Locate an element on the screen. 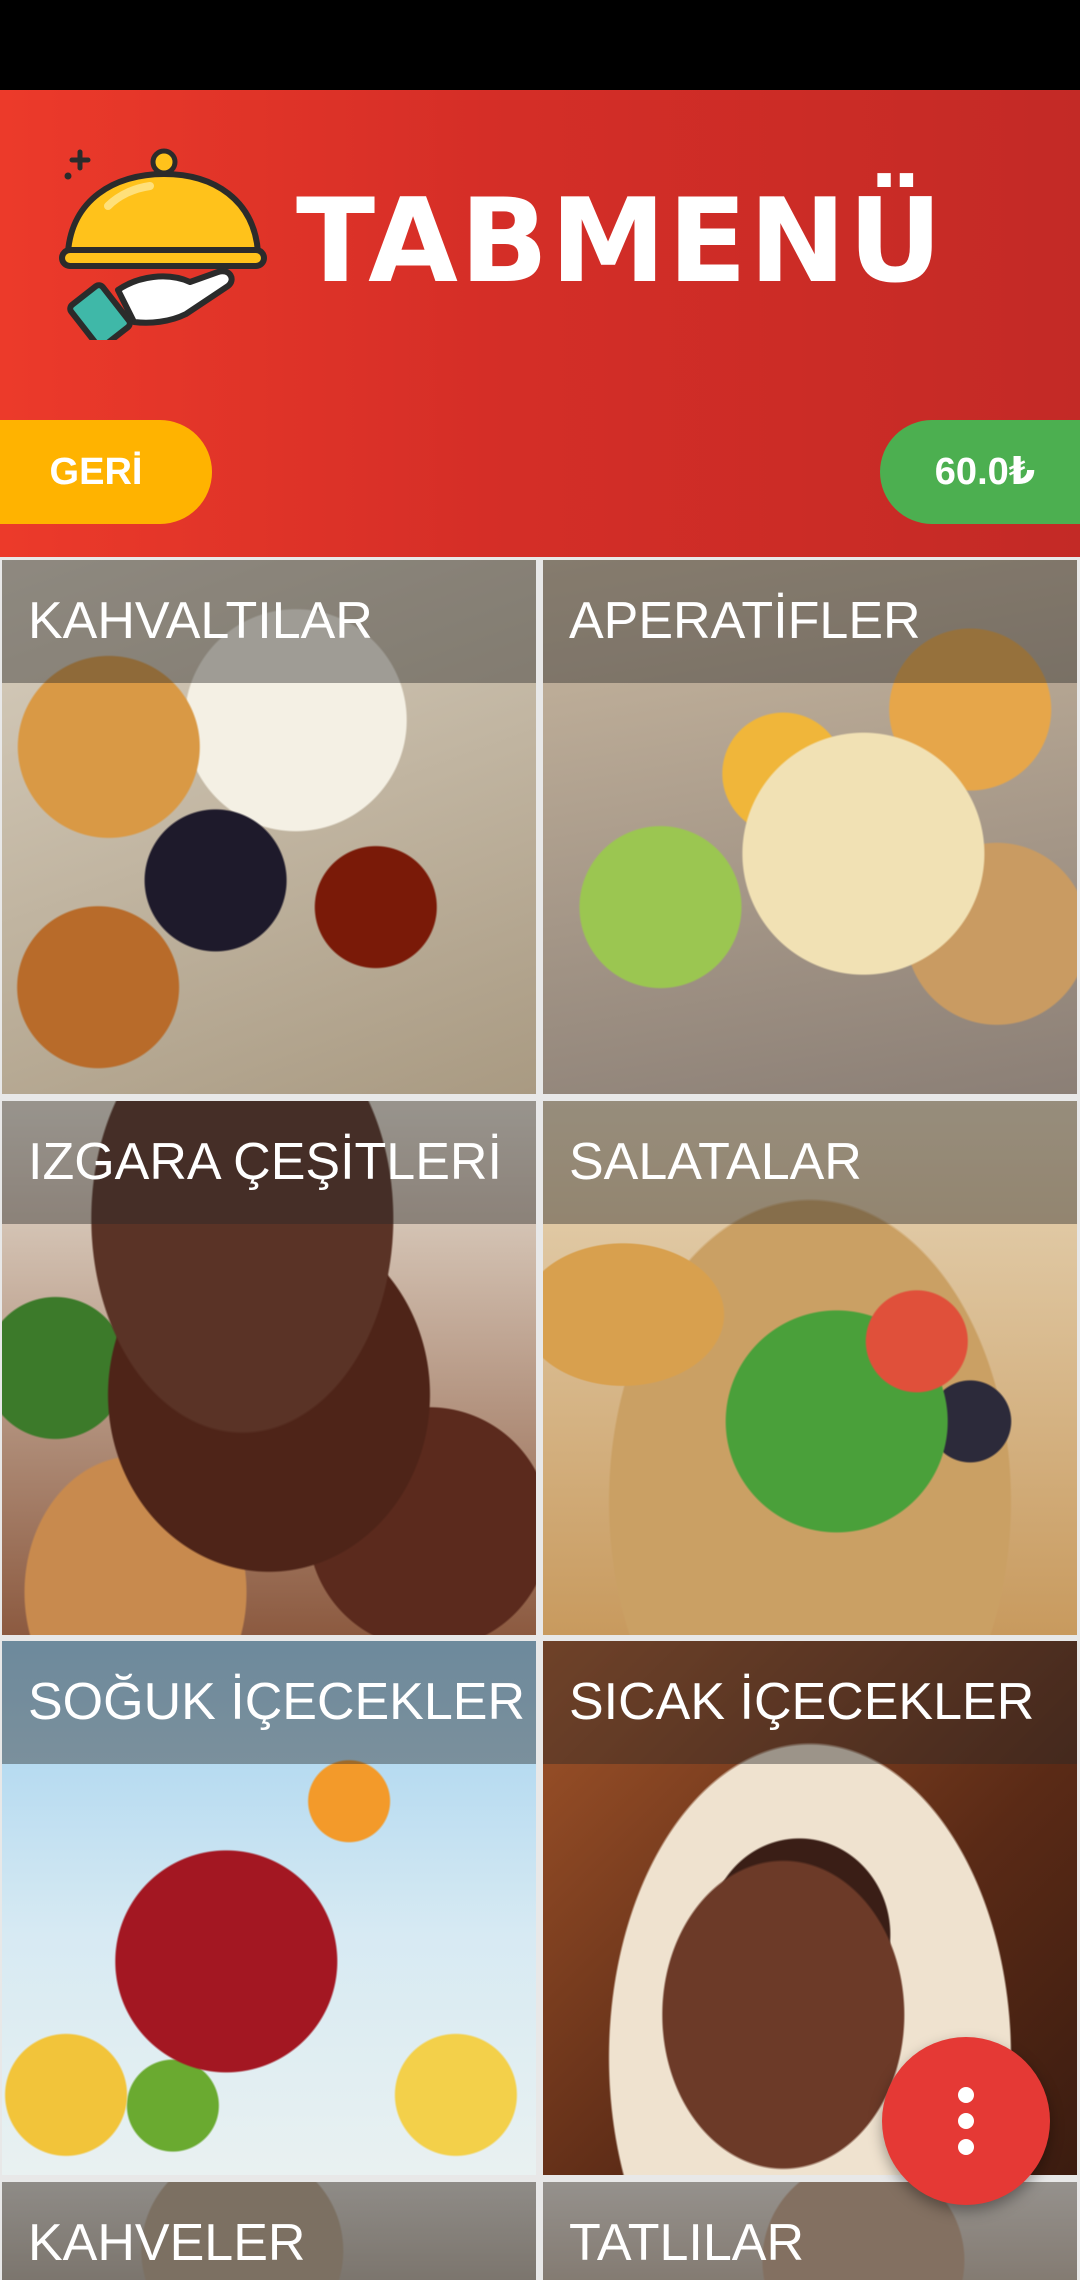 The width and height of the screenshot is (1080, 2280). category-tile-aperatifler: APERATİFLER is located at coordinates (810, 827).